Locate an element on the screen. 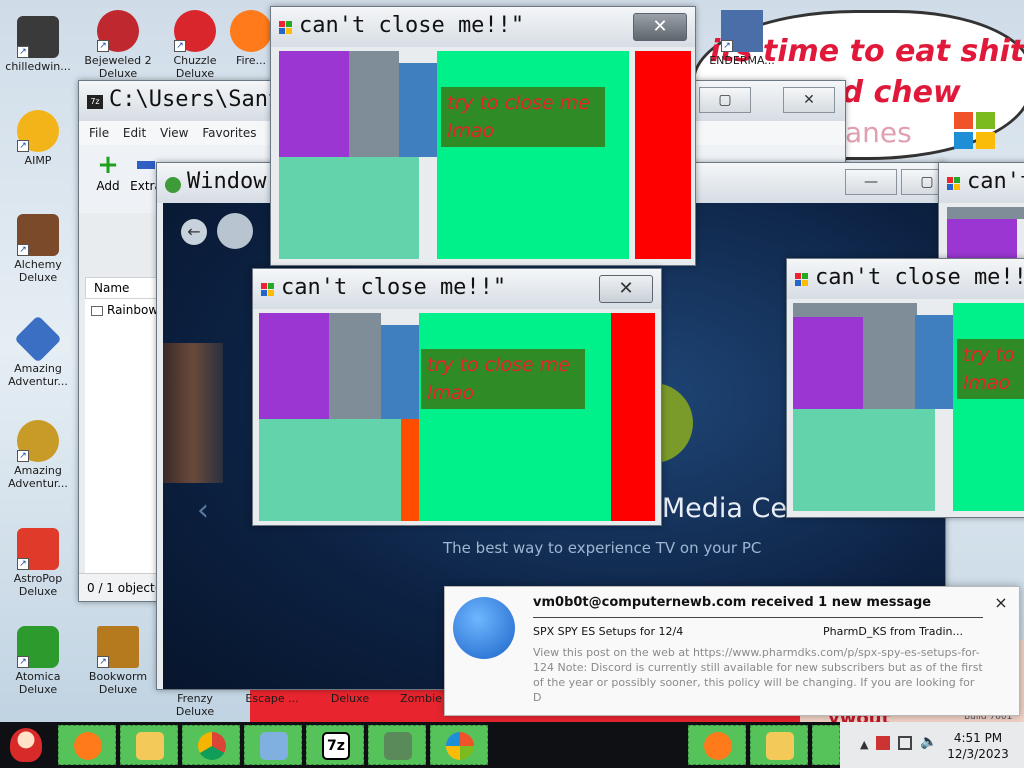 This screenshot has width=1024, height=768. bejeweled-icon: ↗ is located at coordinates (118, 31).